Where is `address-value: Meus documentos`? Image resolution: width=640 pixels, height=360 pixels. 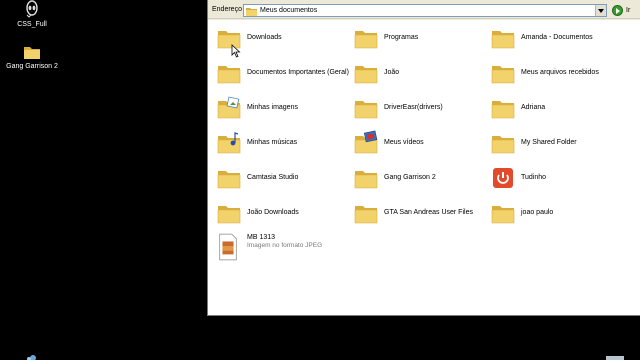
address-value: Meus documentos is located at coordinates (289, 10).